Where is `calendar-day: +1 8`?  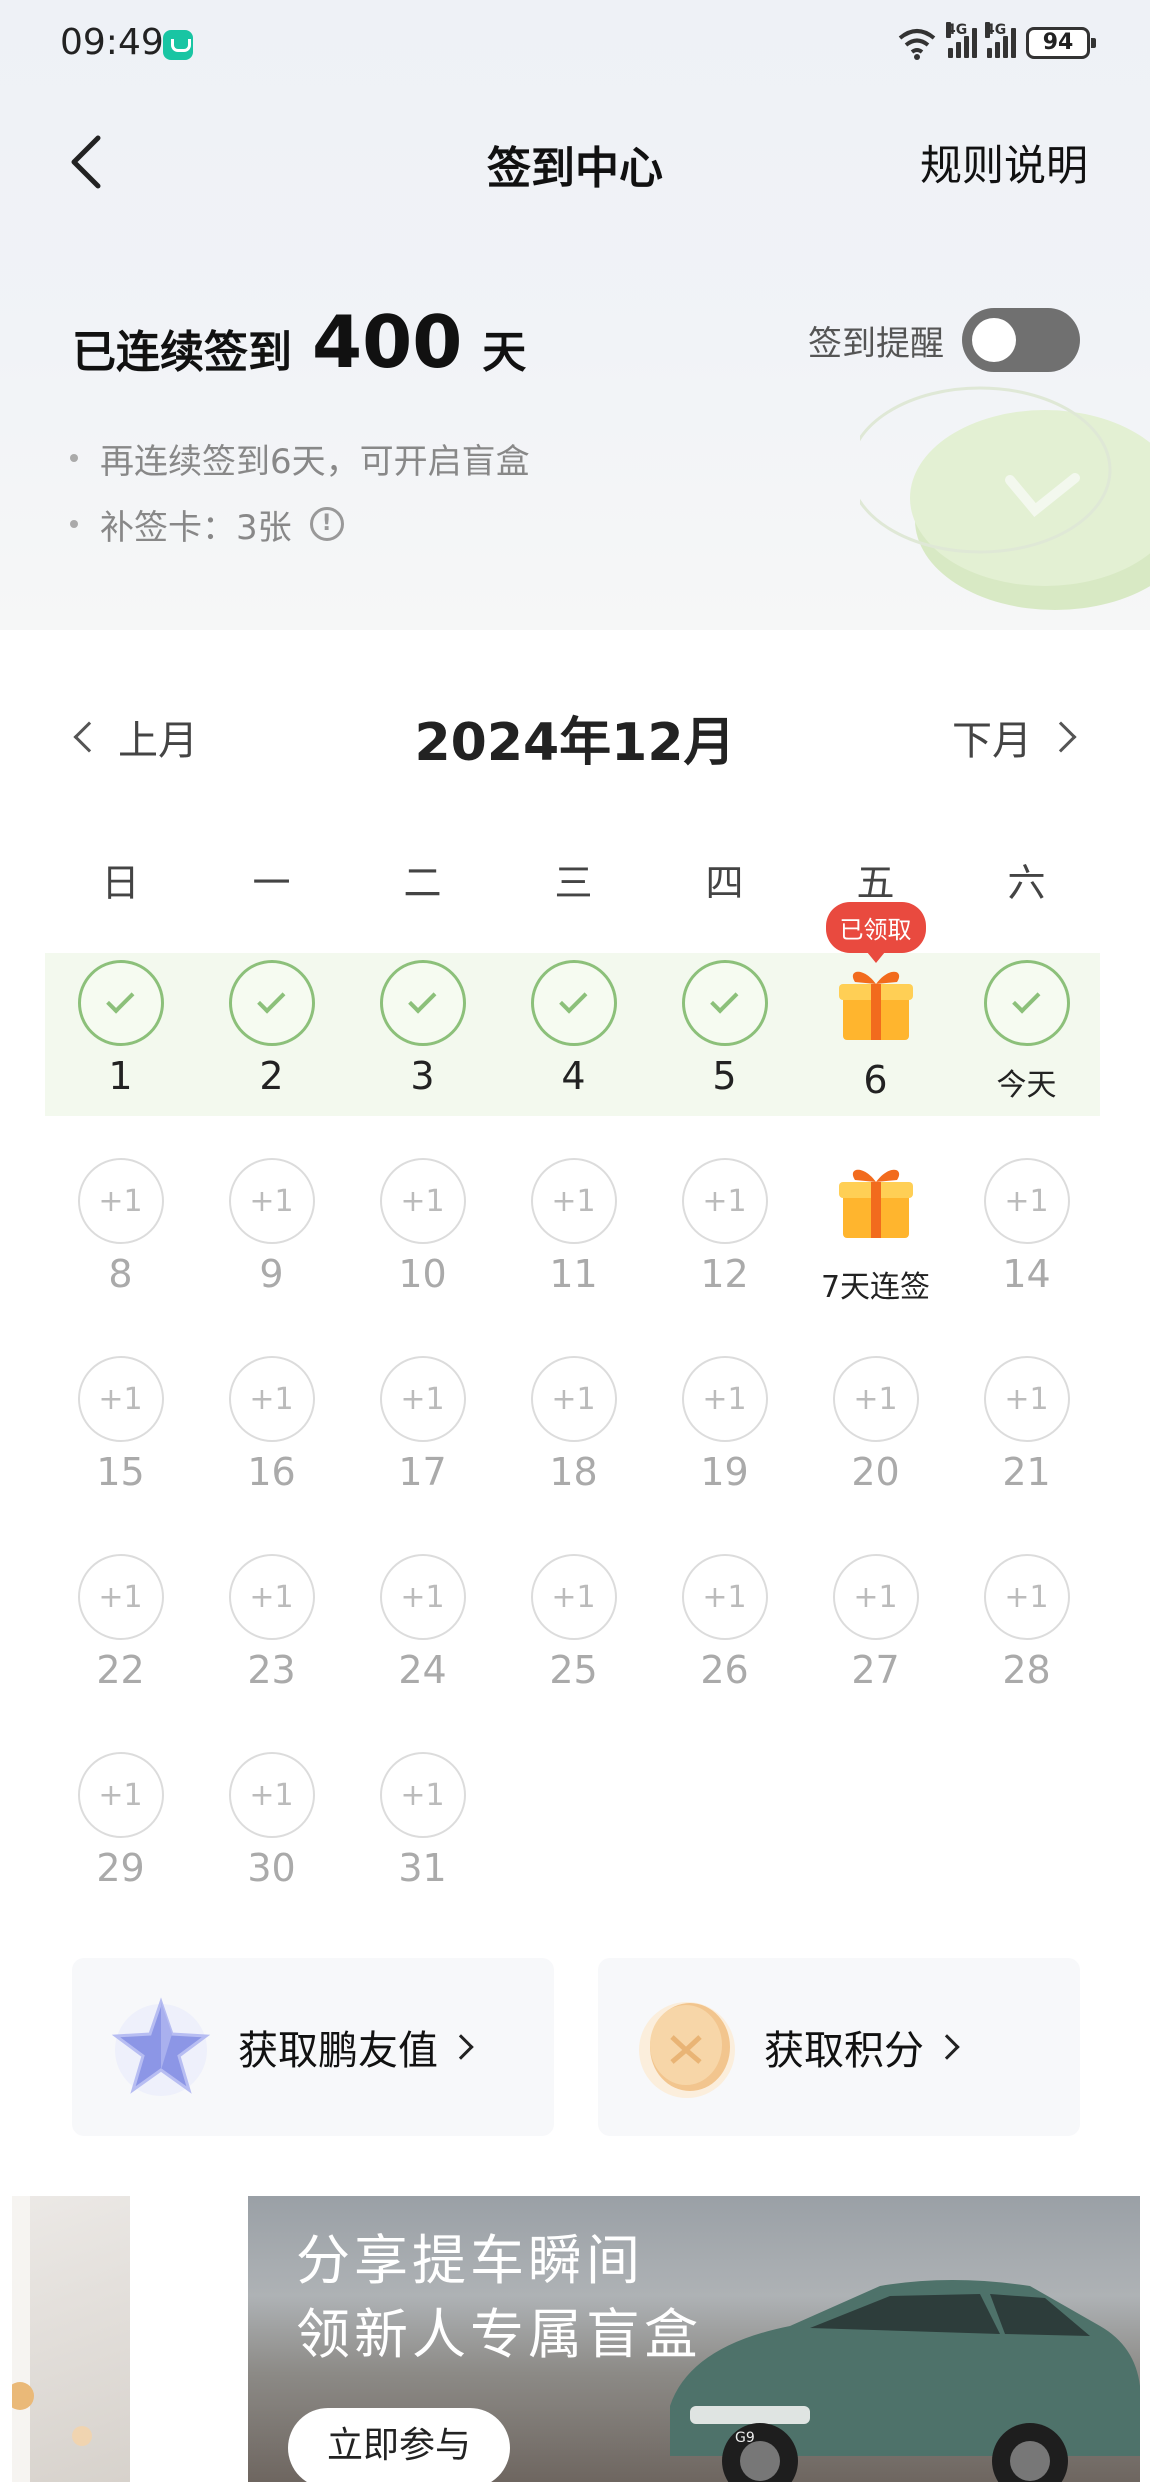
calendar-day: +1 8 is located at coordinates (120, 1257).